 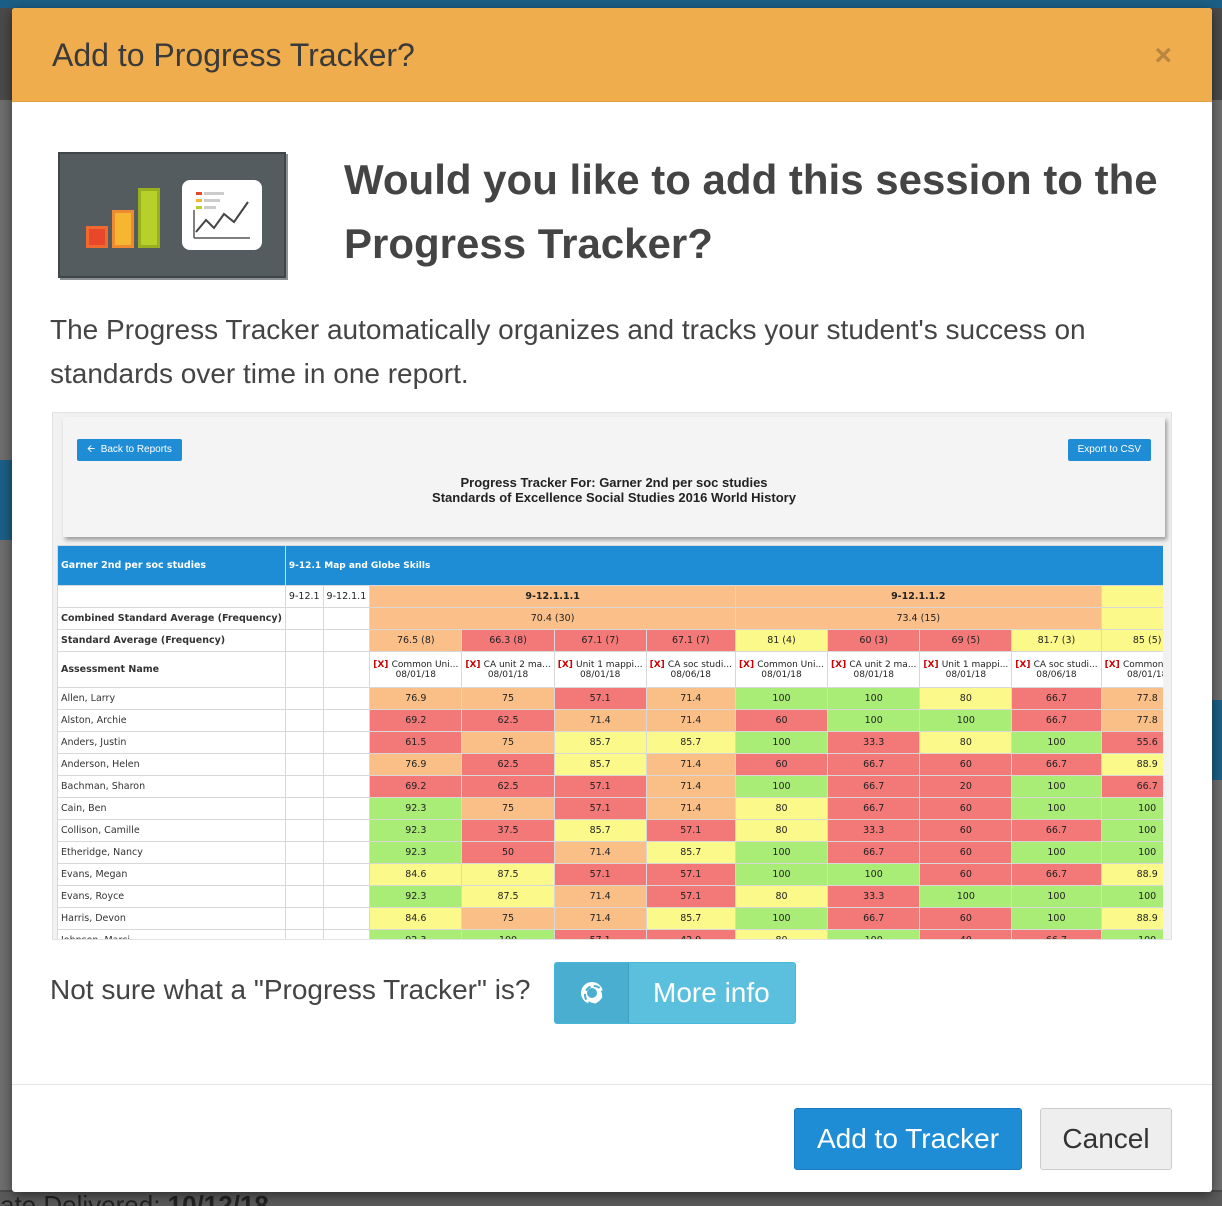 What do you see at coordinates (416, 874) in the screenshot?
I see `preview-score-cell: 84.6` at bounding box center [416, 874].